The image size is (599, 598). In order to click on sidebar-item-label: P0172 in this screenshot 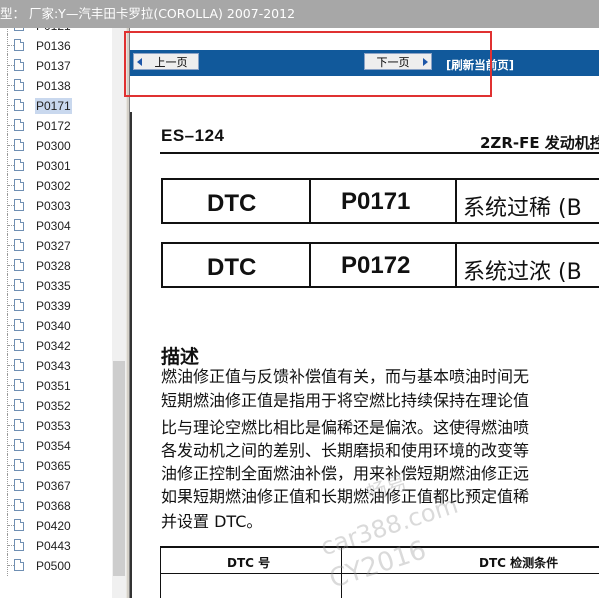, I will do `click(53, 126)`.